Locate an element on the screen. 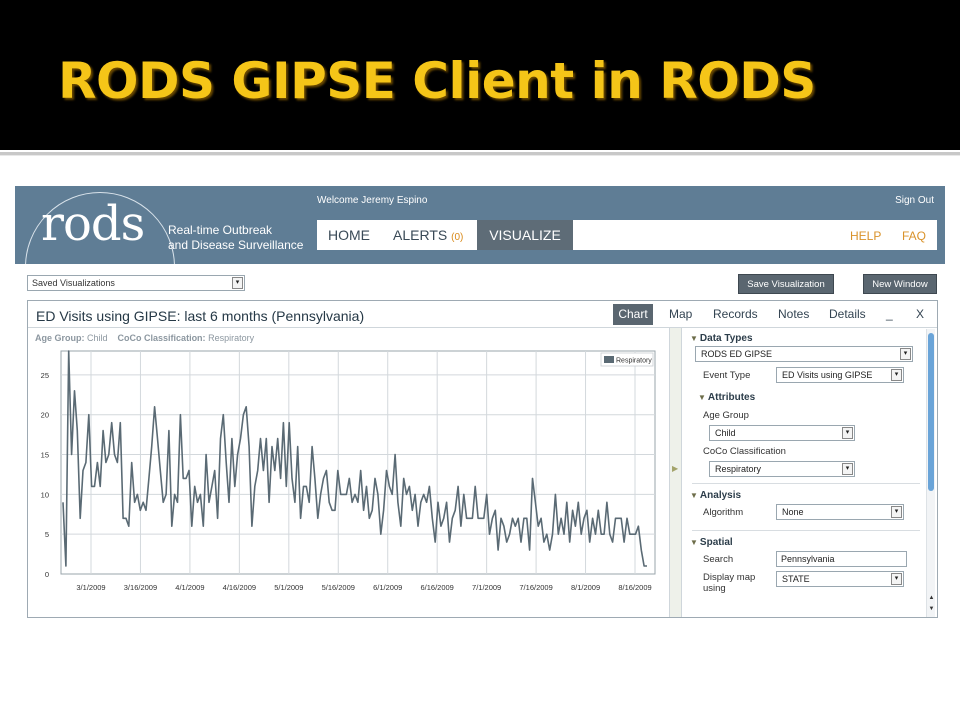 Image resolution: width=960 pixels, height=720 pixels. legend-label: Respiratory is located at coordinates (634, 361).